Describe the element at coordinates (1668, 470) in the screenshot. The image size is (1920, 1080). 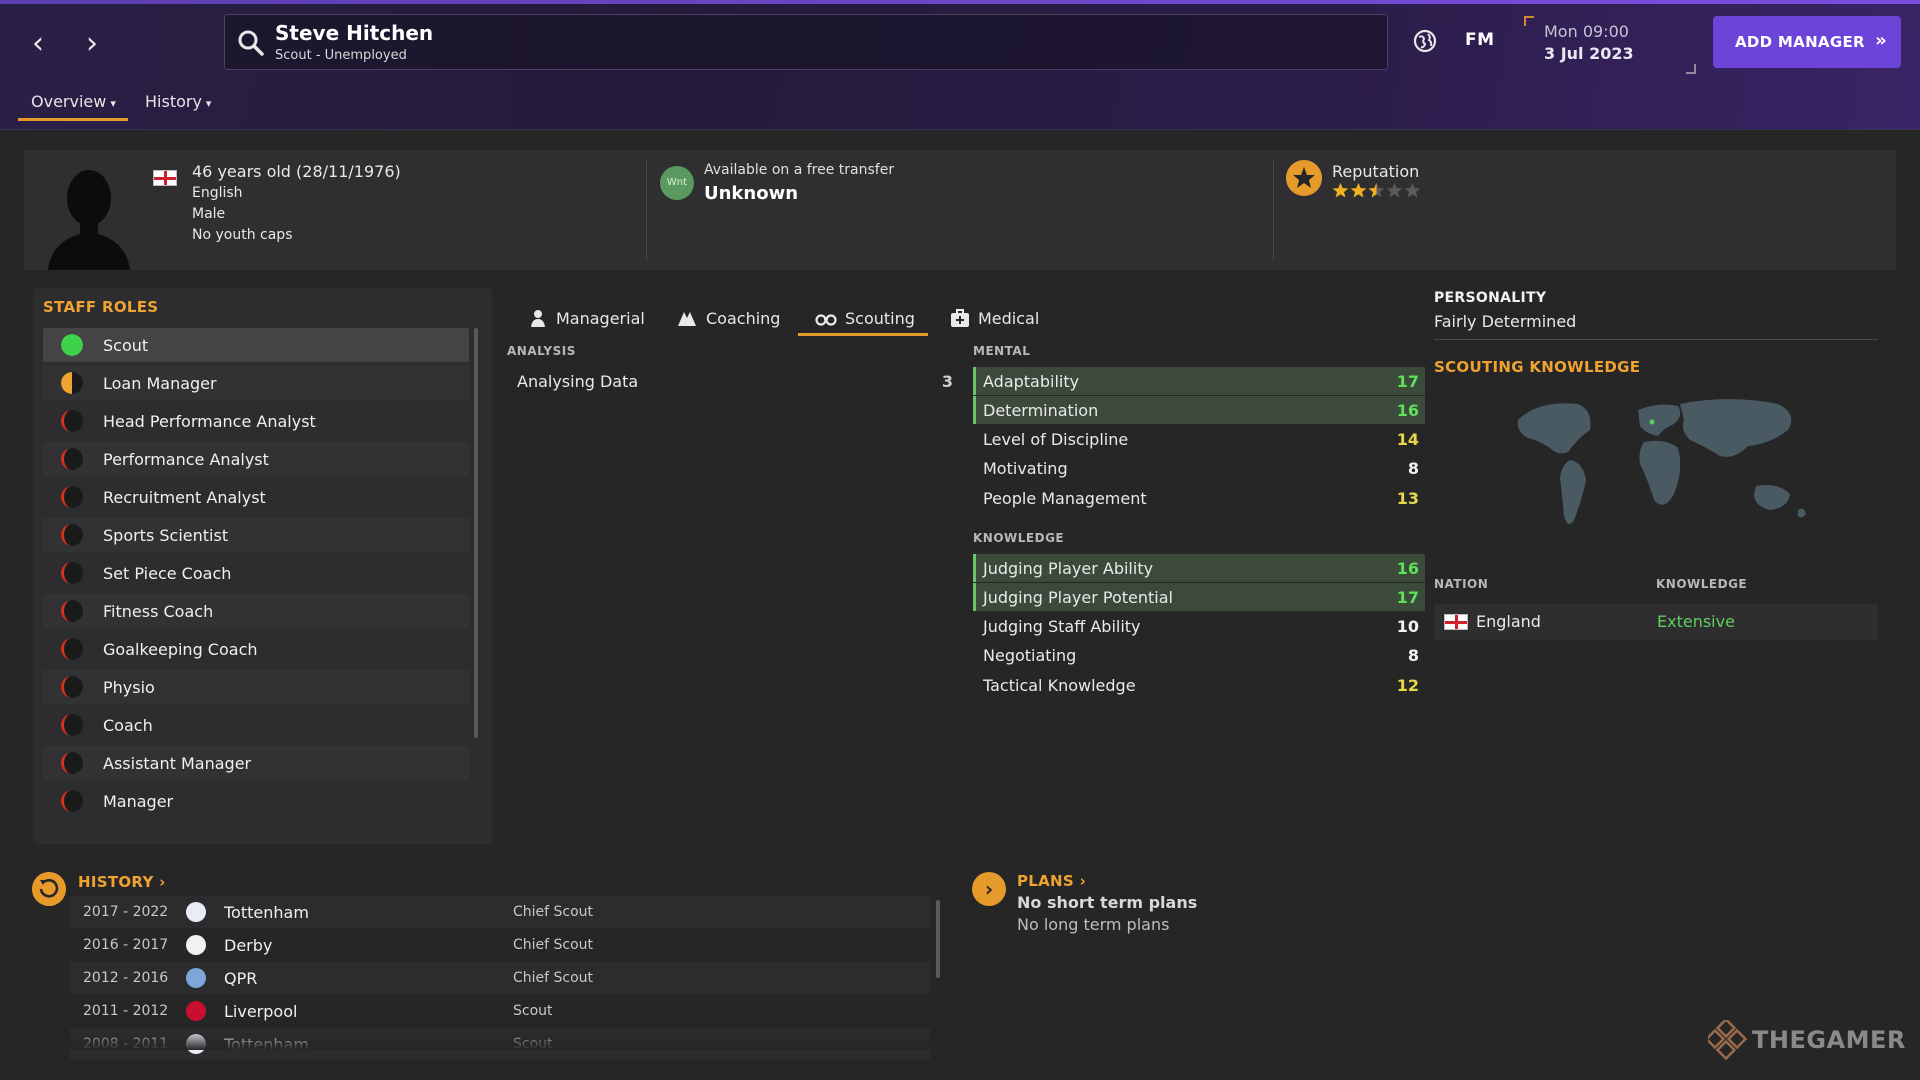
I see `world-map` at that location.